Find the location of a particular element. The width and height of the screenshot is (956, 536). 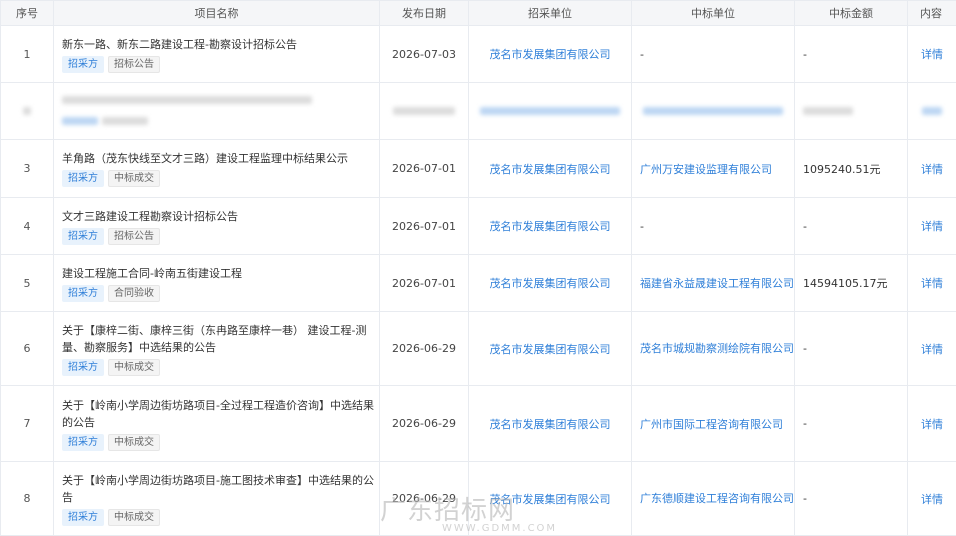

header-date: 发布日期 is located at coordinates (424, 13).